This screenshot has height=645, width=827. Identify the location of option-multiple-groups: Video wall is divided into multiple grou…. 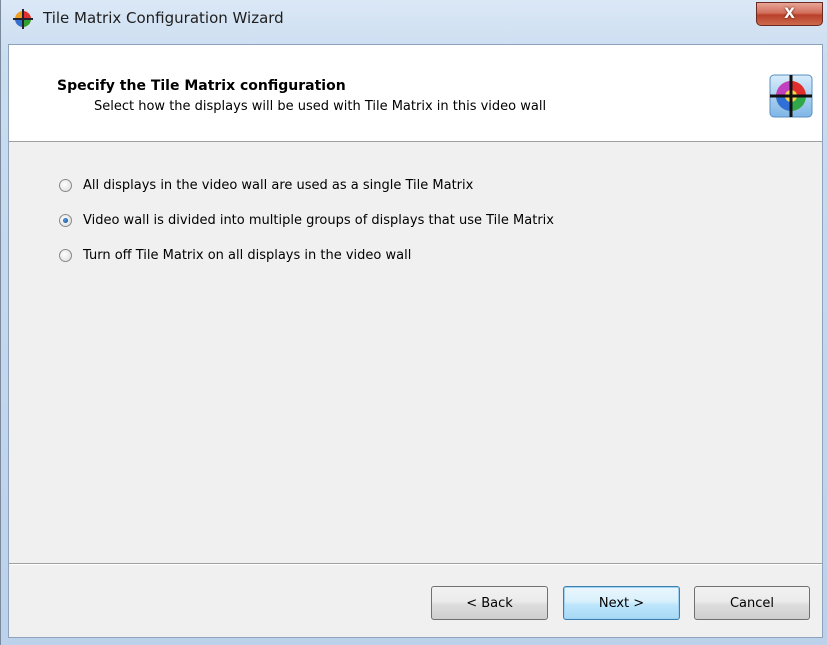
(306, 220).